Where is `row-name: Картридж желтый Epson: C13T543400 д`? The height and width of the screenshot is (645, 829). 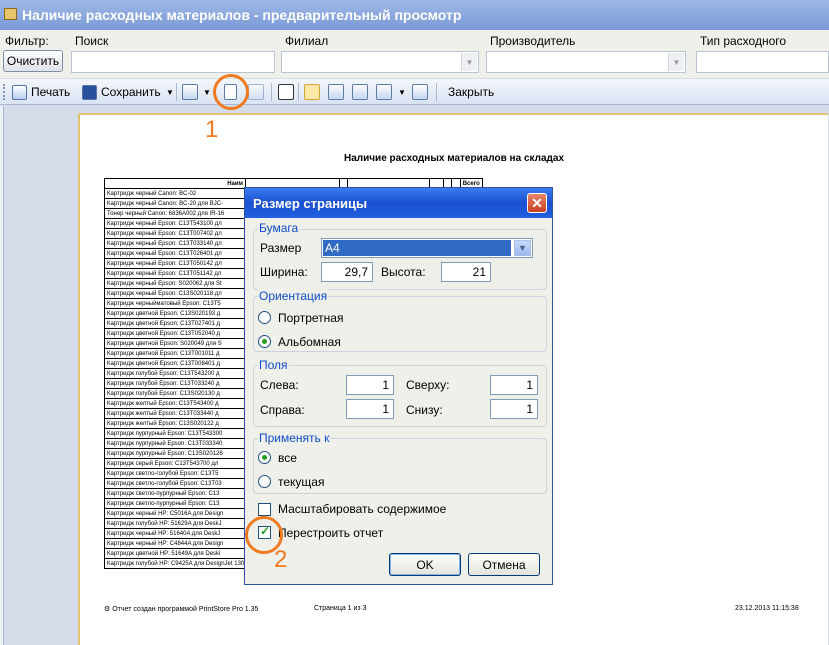 row-name: Картридж желтый Epson: C13T543400 д is located at coordinates (175, 403).